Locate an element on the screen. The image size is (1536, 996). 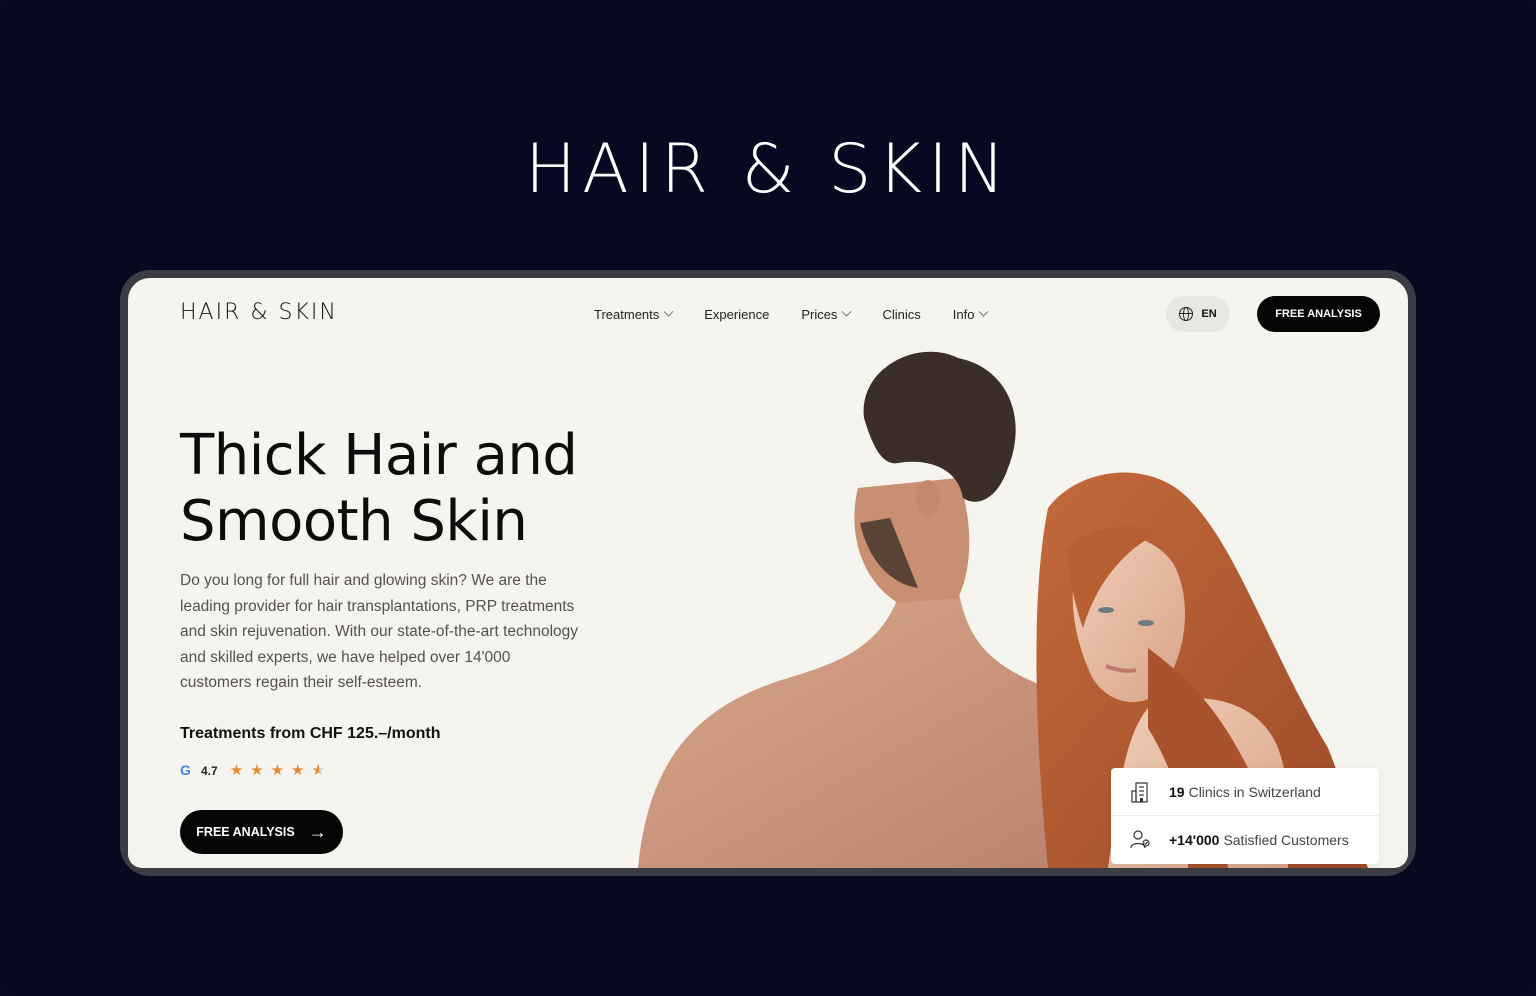
stat-clinics: 19 Clinics in Switzerland is located at coordinates (1245, 792).